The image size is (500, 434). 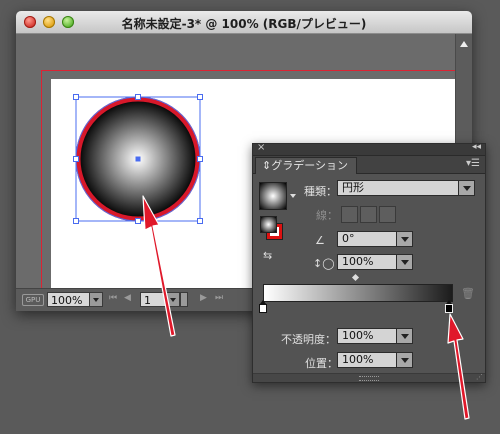 What do you see at coordinates (466, 188) in the screenshot?
I see `type-dropdown-arrow-icon` at bounding box center [466, 188].